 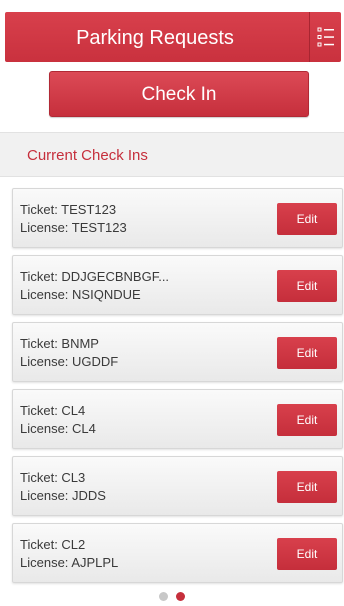 I want to click on list-menu-icon, so click(x=325, y=37).